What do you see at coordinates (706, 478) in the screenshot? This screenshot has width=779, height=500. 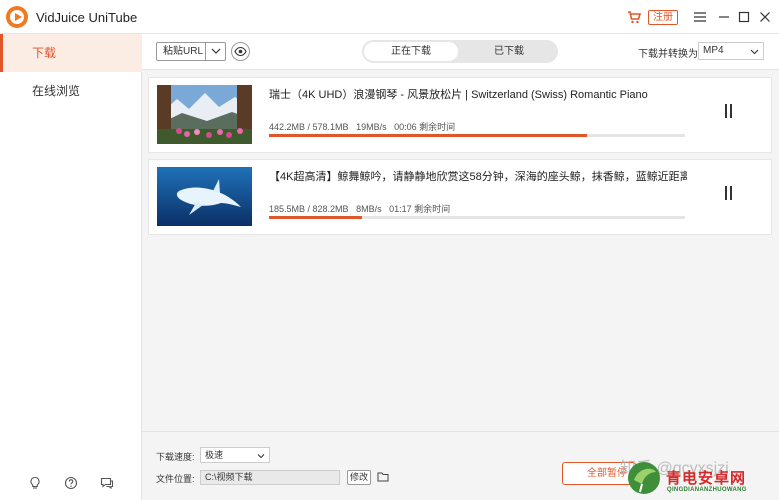 I see `watermark-title: 青电安卓网` at bounding box center [706, 478].